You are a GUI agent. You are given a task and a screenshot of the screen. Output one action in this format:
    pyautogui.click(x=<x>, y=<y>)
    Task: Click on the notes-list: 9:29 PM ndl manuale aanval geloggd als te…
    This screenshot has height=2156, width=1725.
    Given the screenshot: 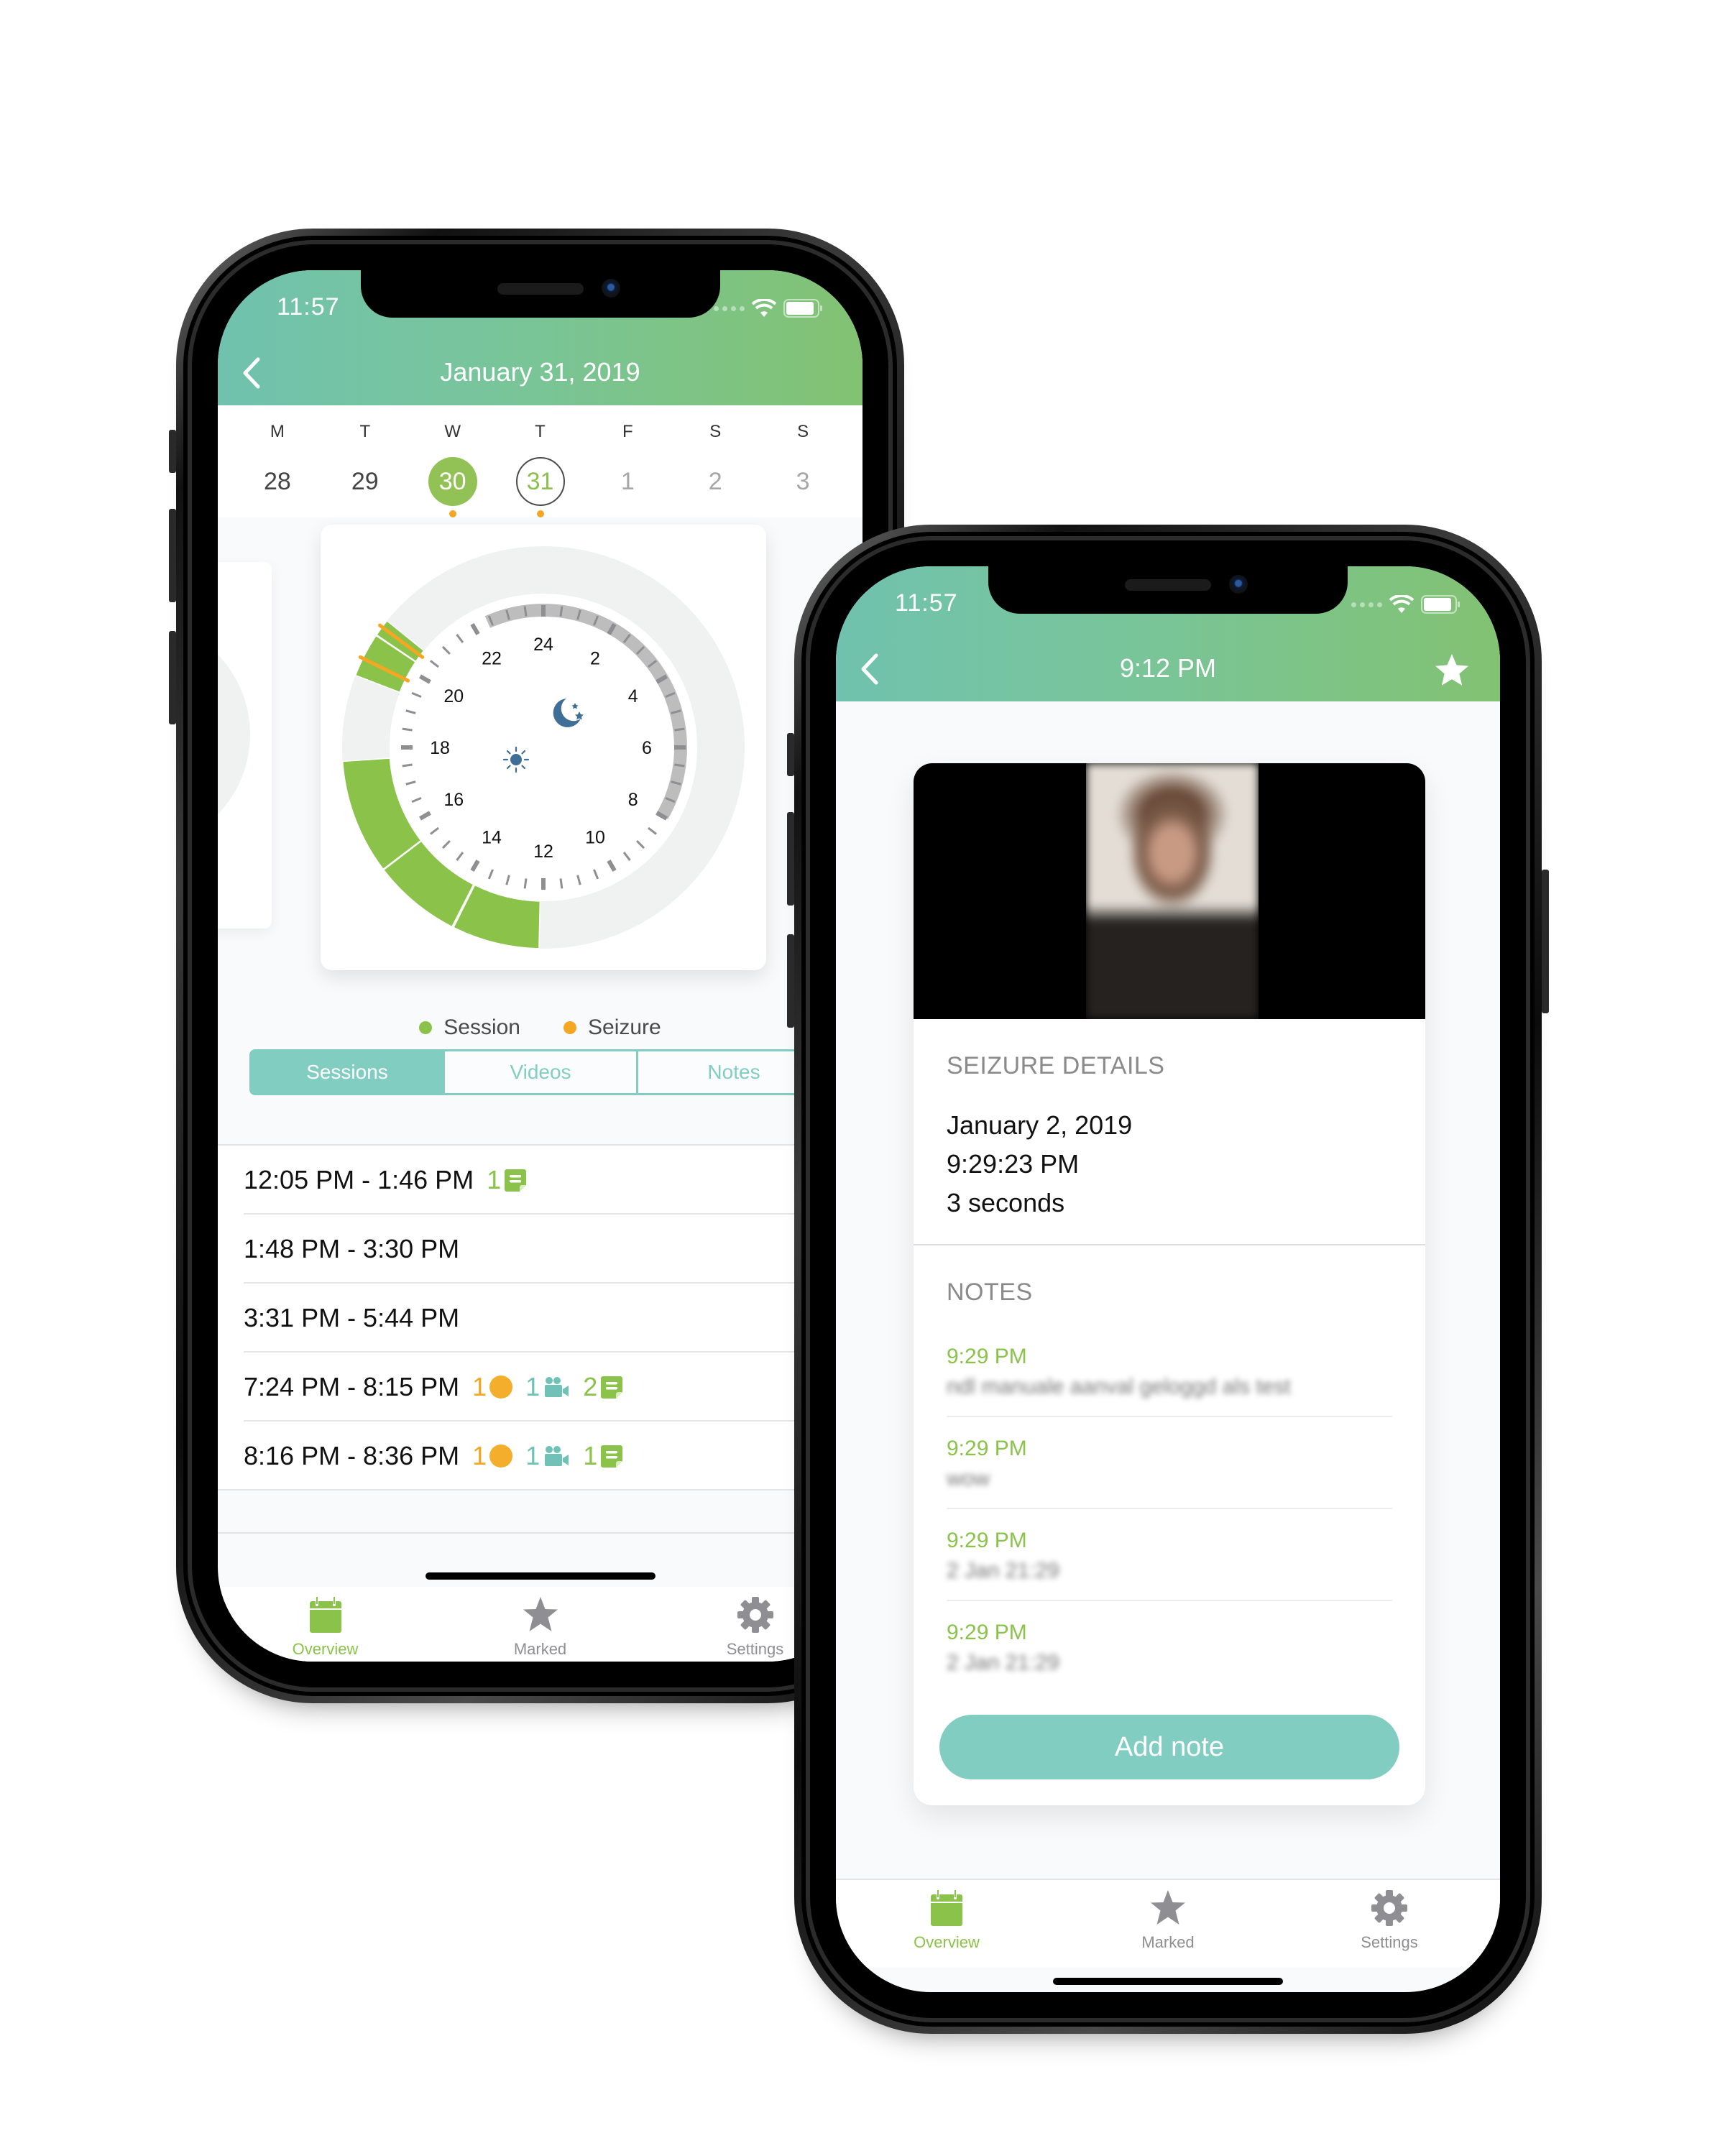 What is the action you would take?
    pyautogui.click(x=1169, y=1513)
    